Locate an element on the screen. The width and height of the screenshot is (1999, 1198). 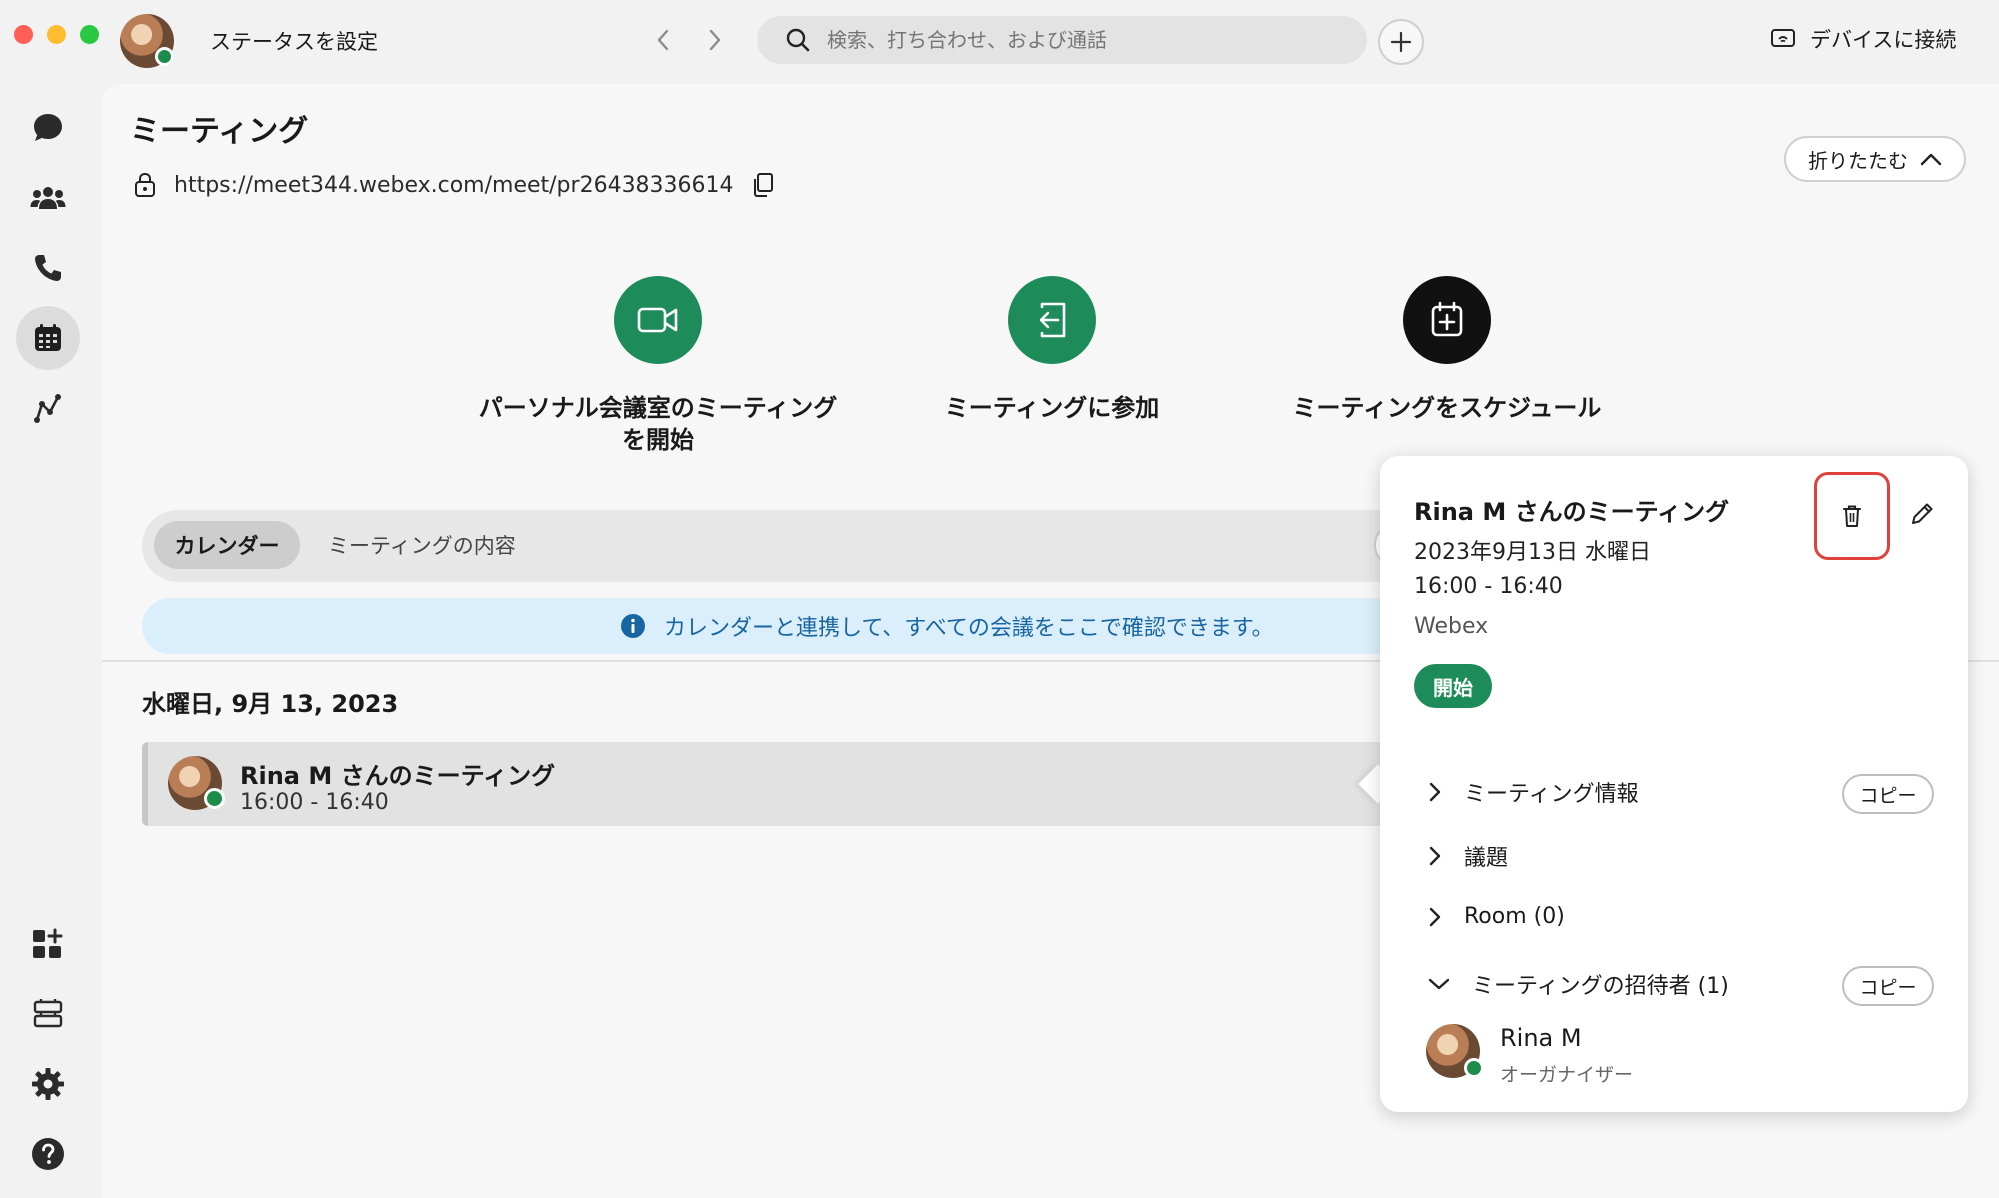
popover-title: Rina M さんのミーティング is located at coordinates (1572, 512).